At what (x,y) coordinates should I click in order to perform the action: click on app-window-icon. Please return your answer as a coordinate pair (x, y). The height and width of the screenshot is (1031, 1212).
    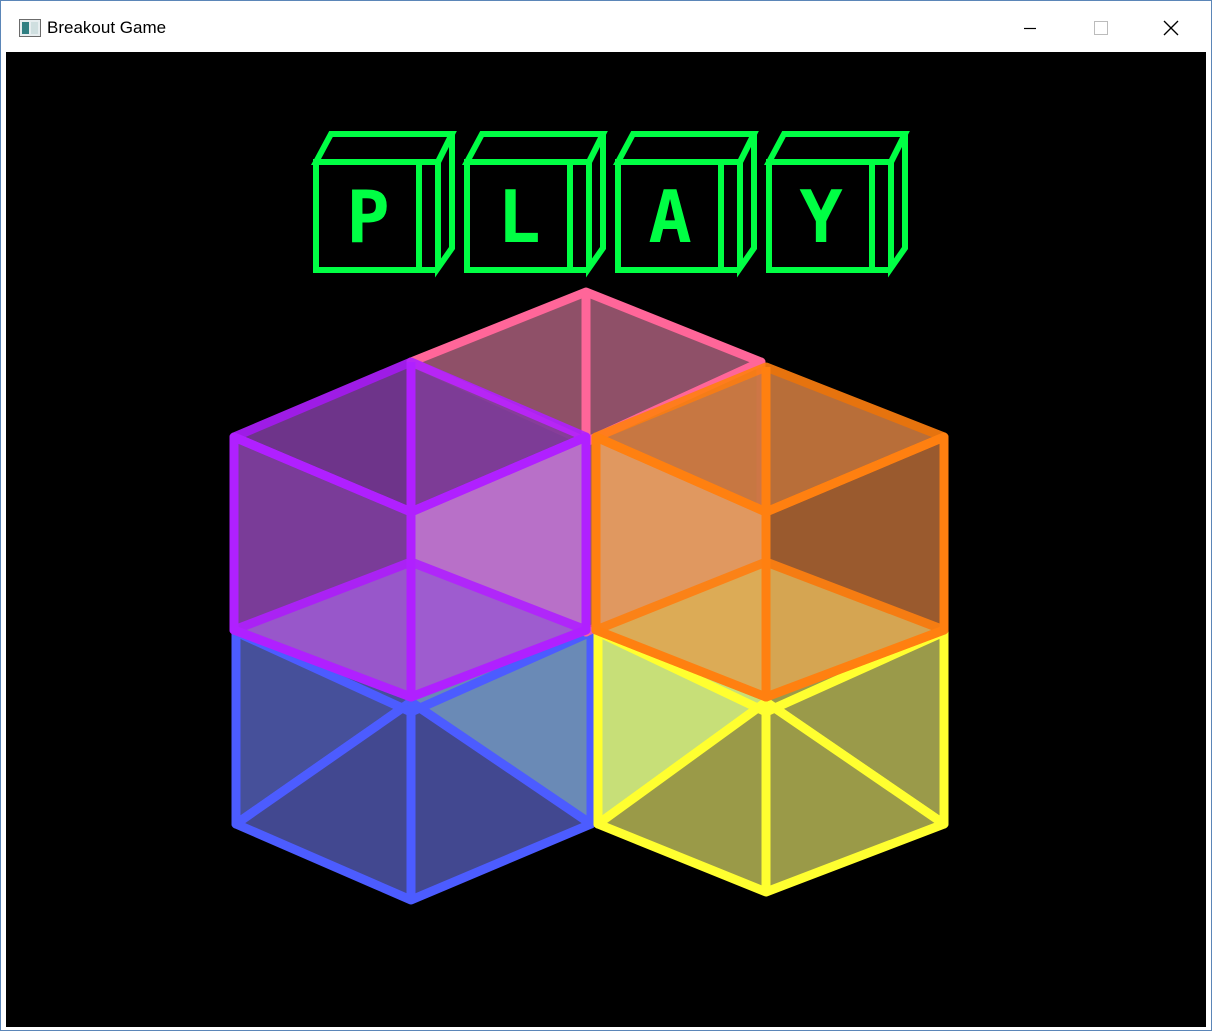
    Looking at the image, I should click on (30, 28).